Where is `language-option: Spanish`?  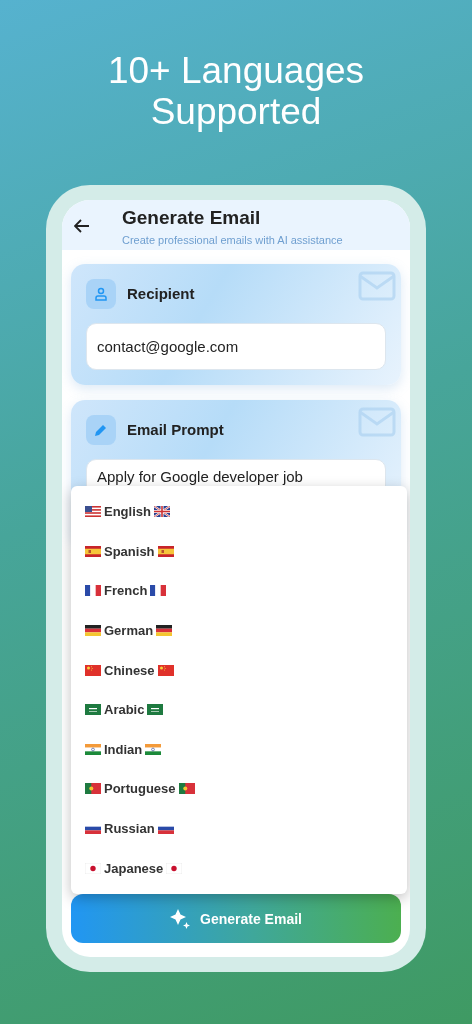 language-option: Spanish is located at coordinates (129, 551).